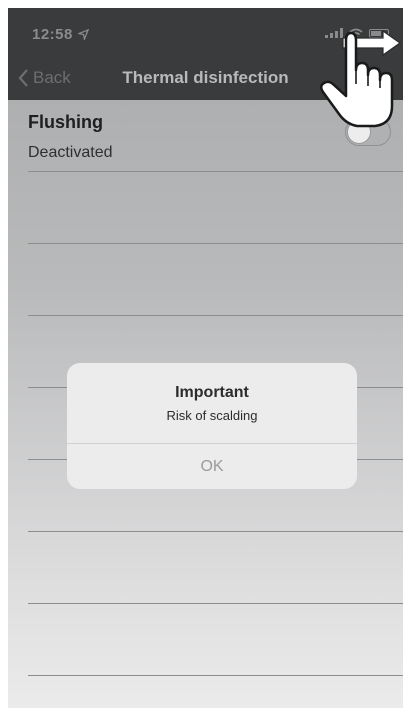 This screenshot has height=716, width=411. What do you see at coordinates (82, 35) in the screenshot?
I see `location-arrow-icon` at bounding box center [82, 35].